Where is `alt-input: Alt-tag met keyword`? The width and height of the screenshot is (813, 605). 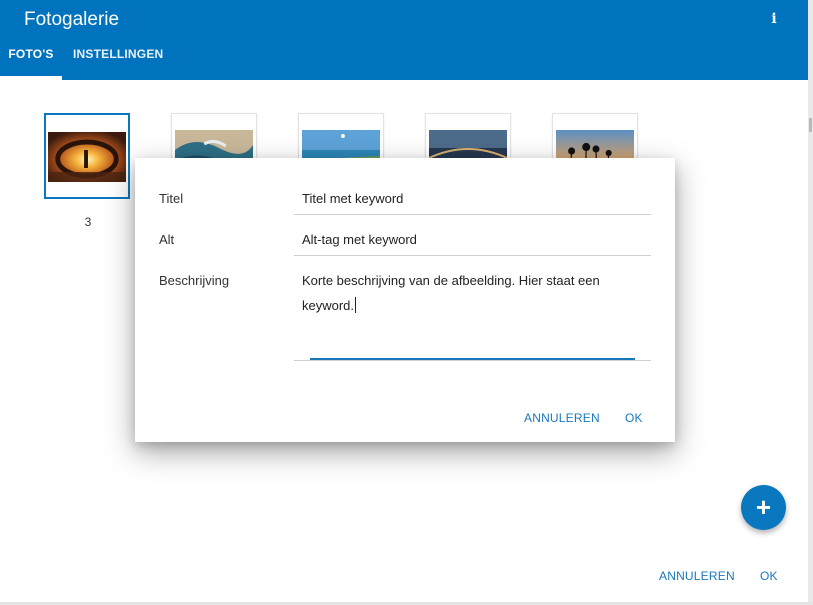
alt-input: Alt-tag met keyword is located at coordinates (359, 239).